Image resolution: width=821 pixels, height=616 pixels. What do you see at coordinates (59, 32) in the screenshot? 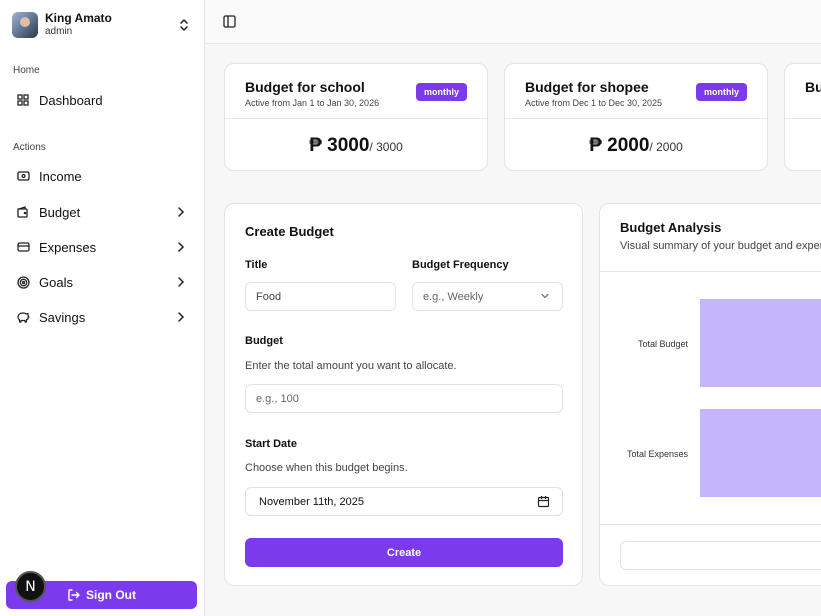
I see `user-role: admin` at bounding box center [59, 32].